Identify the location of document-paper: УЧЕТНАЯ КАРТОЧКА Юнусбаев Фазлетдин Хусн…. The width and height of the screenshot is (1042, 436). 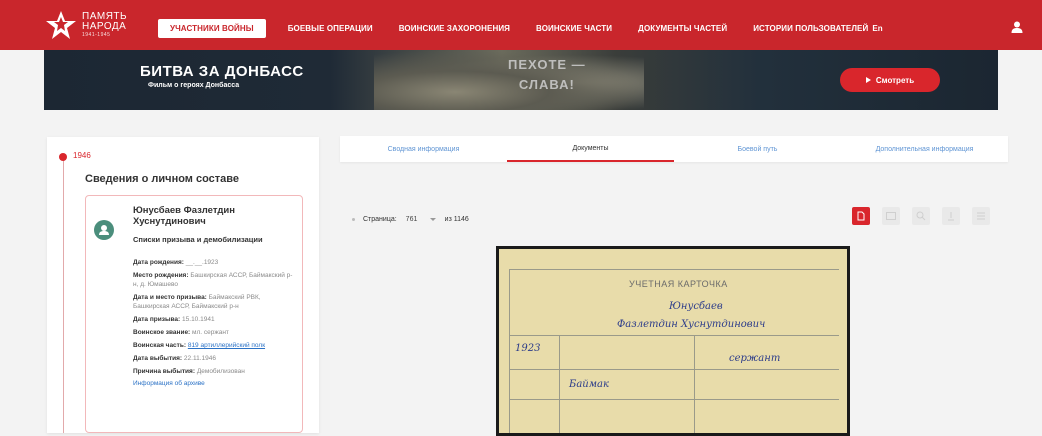
(673, 341).